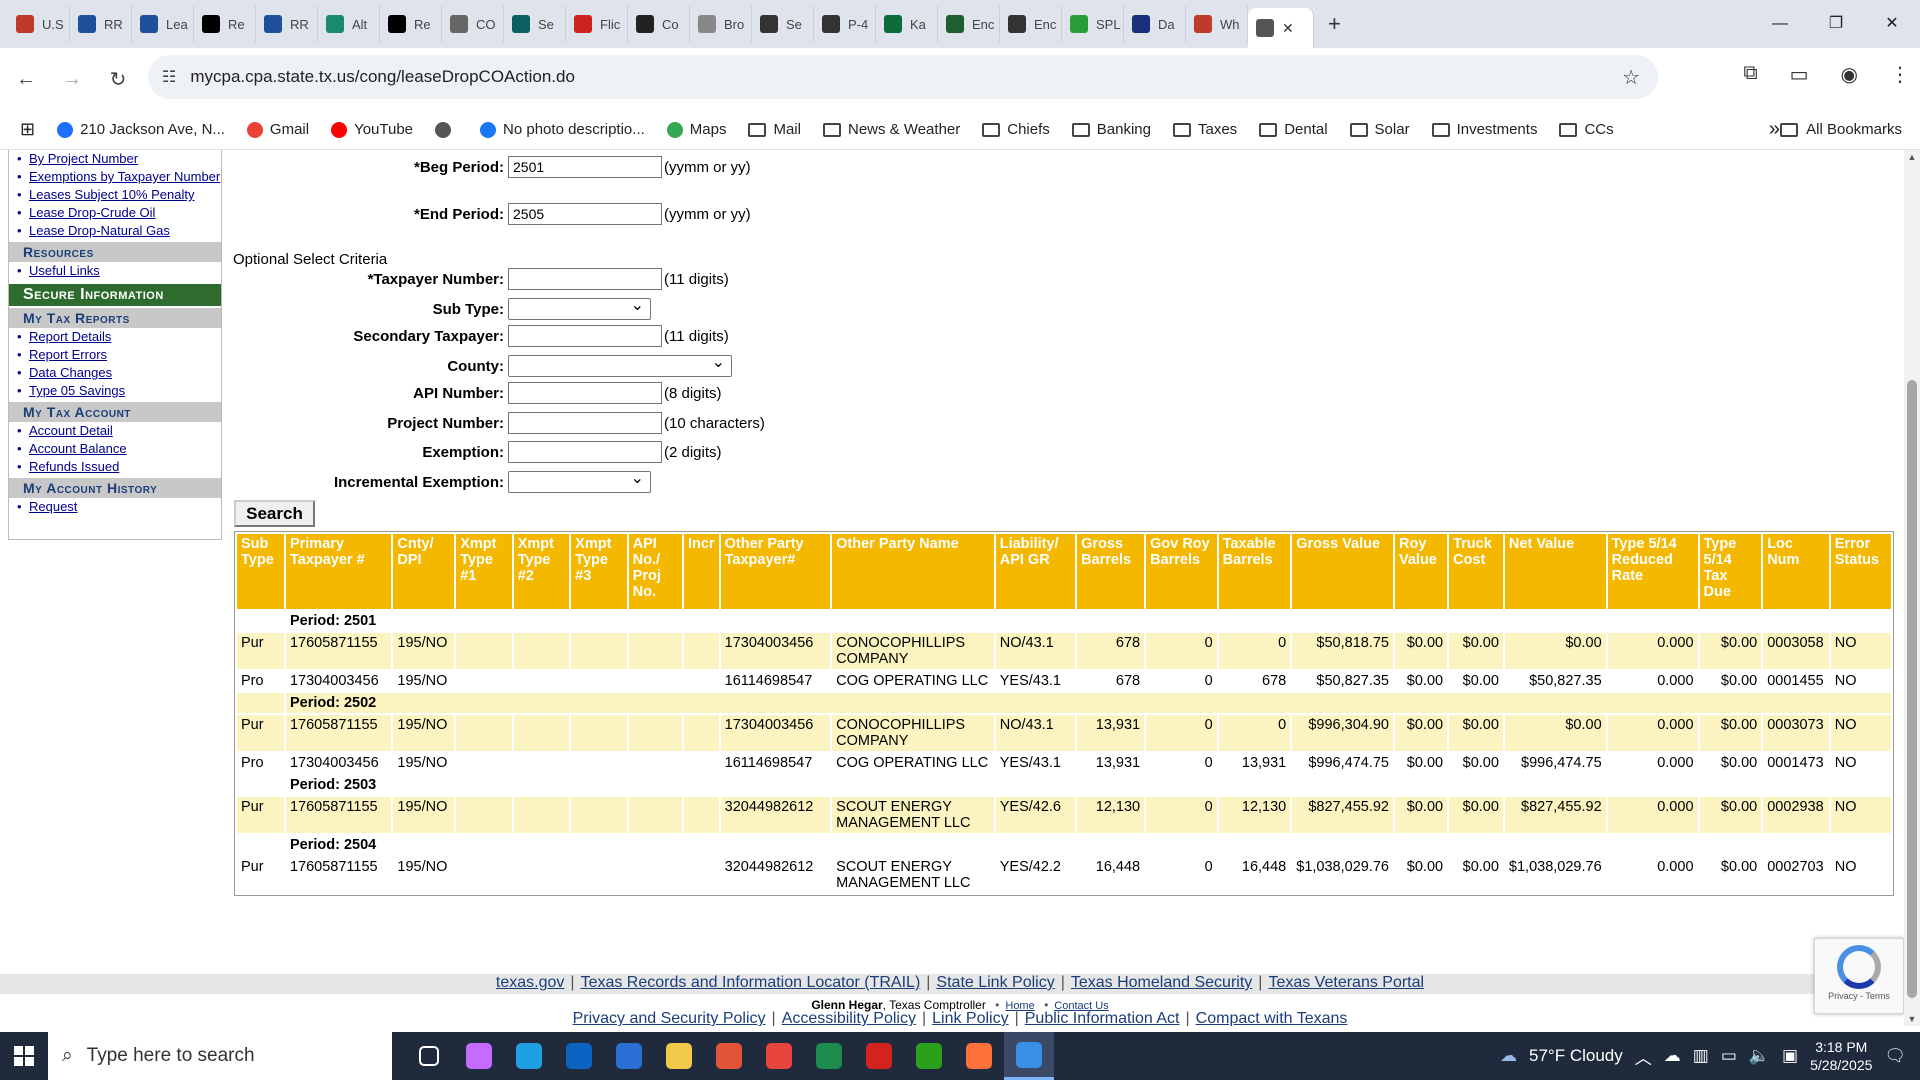 The height and width of the screenshot is (1080, 1920). What do you see at coordinates (729, 1056) in the screenshot?
I see `m365-icon` at bounding box center [729, 1056].